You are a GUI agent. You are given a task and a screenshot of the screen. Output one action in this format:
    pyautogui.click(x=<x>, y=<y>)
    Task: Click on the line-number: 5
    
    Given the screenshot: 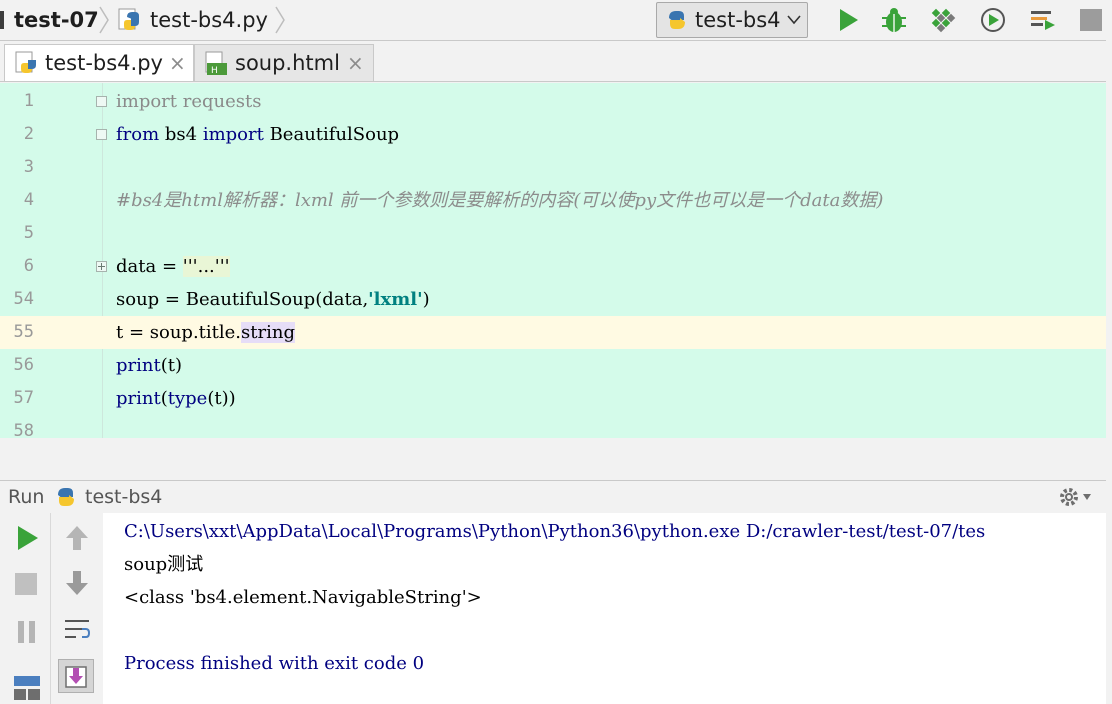 What is the action you would take?
    pyautogui.click(x=28, y=233)
    